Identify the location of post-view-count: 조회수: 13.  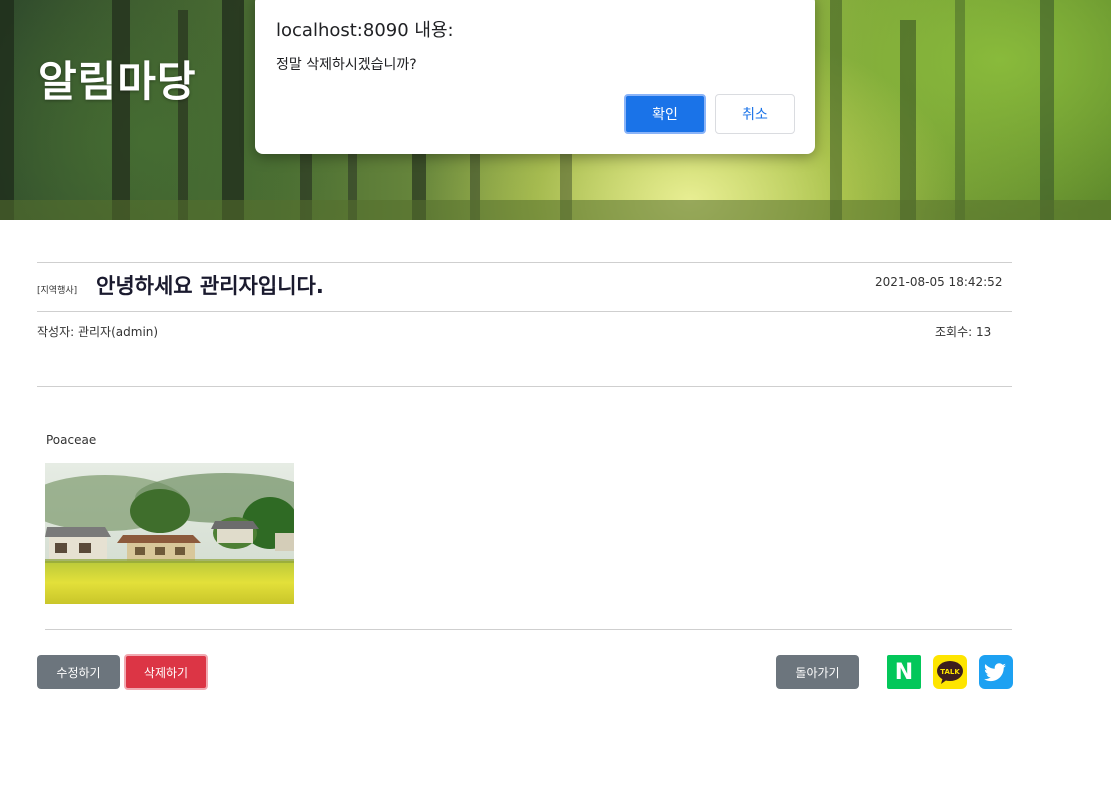
(963, 332).